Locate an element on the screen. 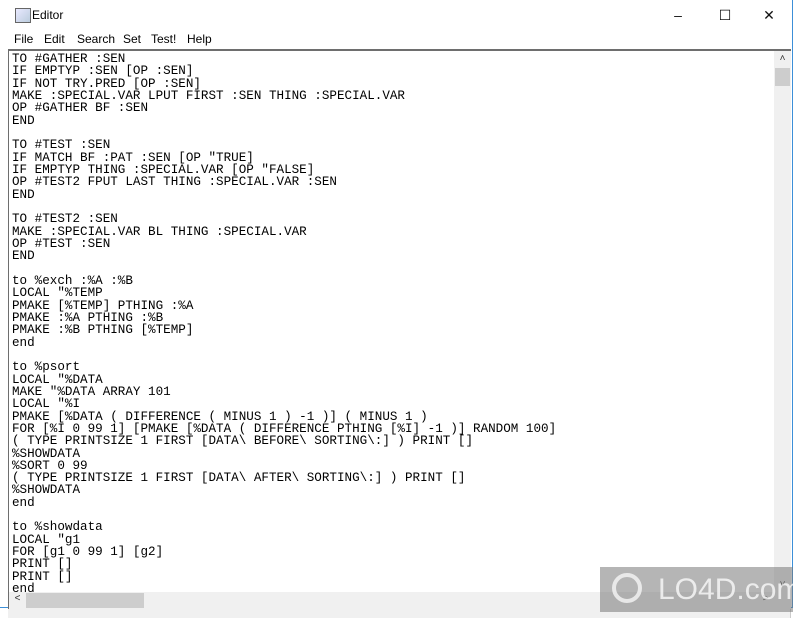  watermark-logo: LO4D.com is located at coordinates (700, 589).